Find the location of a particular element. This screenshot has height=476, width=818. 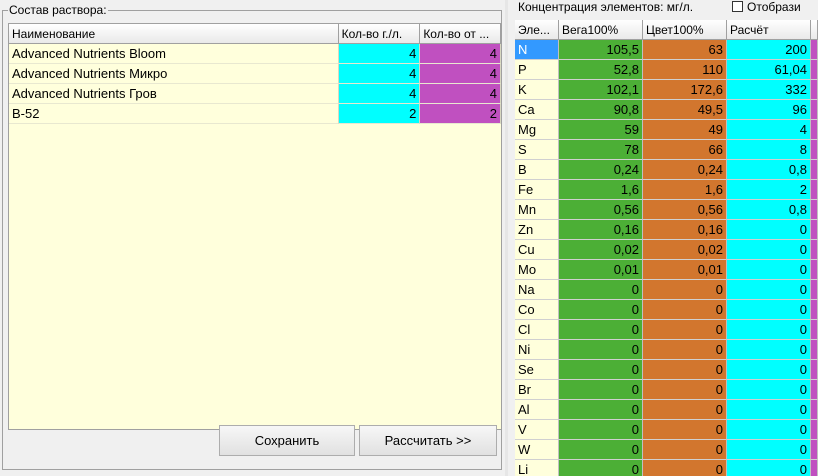

flower-value: 49,5 is located at coordinates (685, 110).